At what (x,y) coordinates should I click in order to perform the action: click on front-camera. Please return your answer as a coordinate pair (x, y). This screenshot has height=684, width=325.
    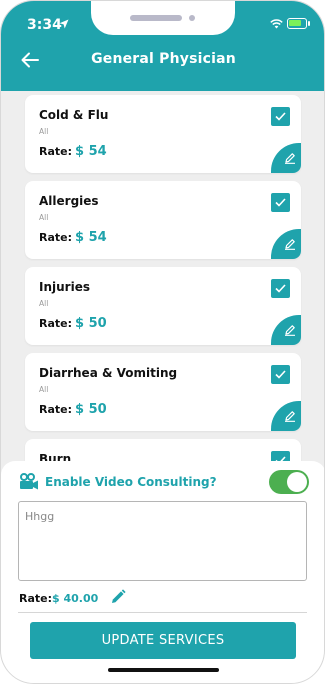
    Looking at the image, I should click on (192, 18).